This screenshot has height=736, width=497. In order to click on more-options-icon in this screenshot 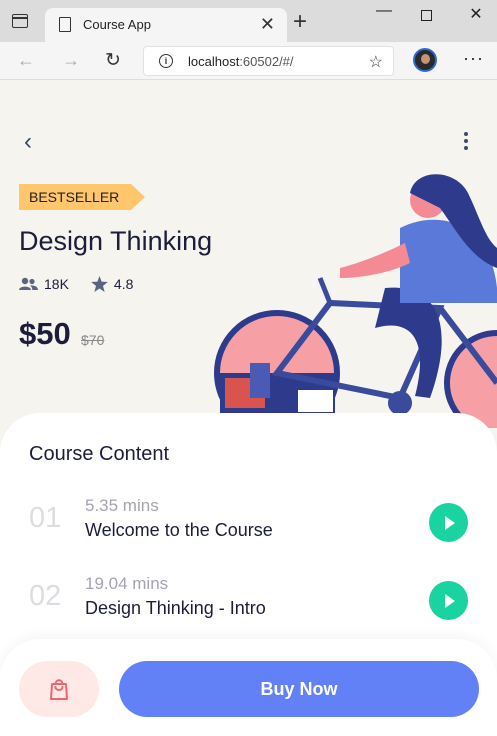, I will do `click(466, 142)`.